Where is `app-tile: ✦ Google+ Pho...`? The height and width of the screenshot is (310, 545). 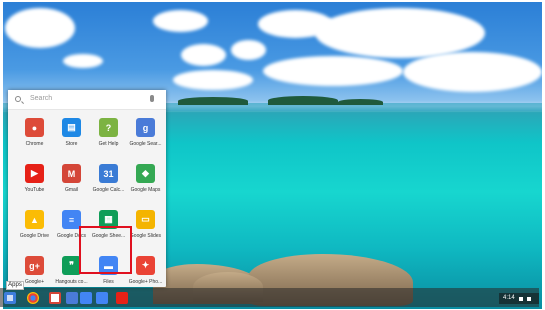
app-tile: ✦ Google+ Pho... is located at coordinates (145, 272).